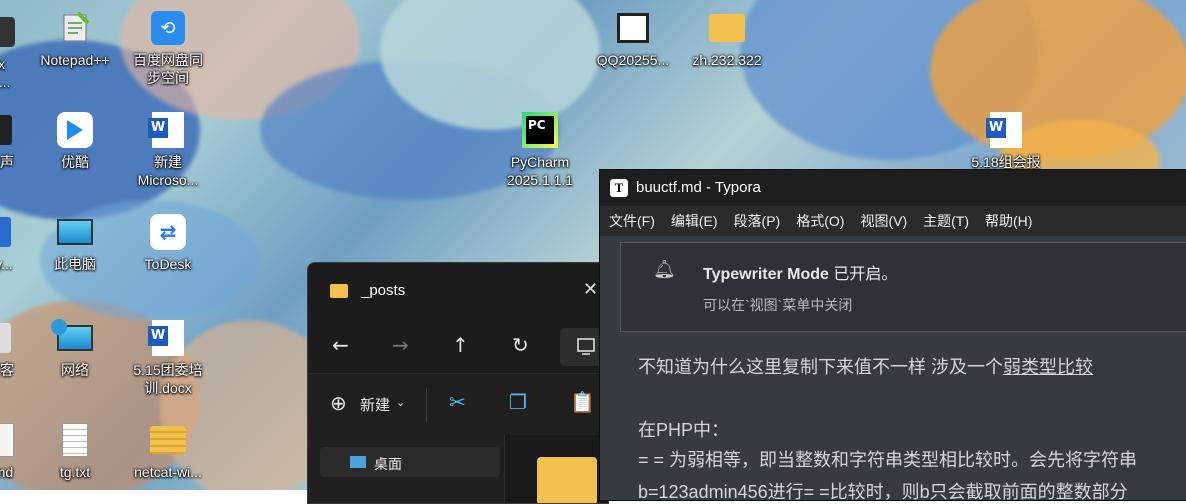 This screenshot has width=1186, height=504. I want to click on notification-hint: 可以在`视图`菜单中关闭, so click(778, 305).